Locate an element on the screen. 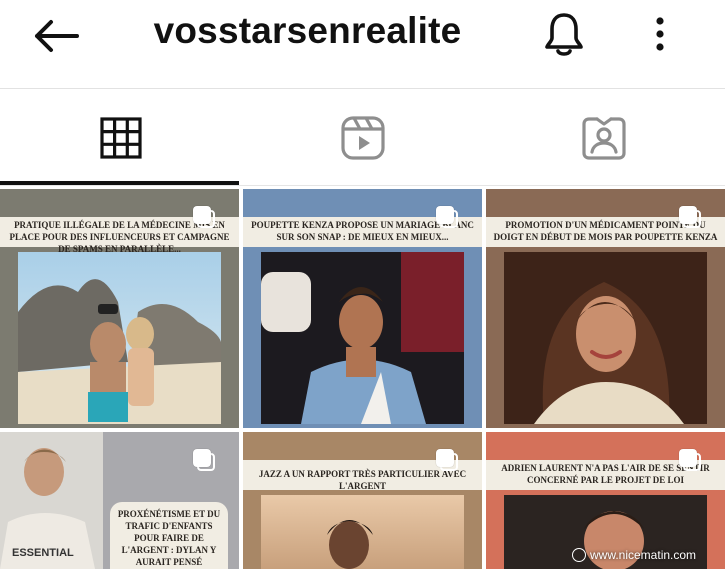 This screenshot has height=569, width=725. more-options-button is located at coordinates (660, 34).